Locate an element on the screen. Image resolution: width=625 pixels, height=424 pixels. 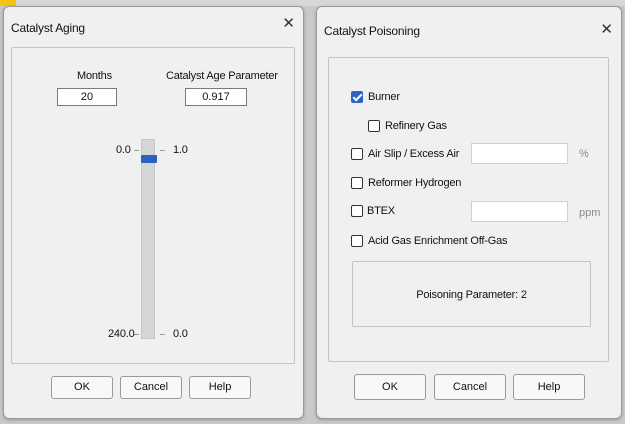
btex-input is located at coordinates (519, 211).